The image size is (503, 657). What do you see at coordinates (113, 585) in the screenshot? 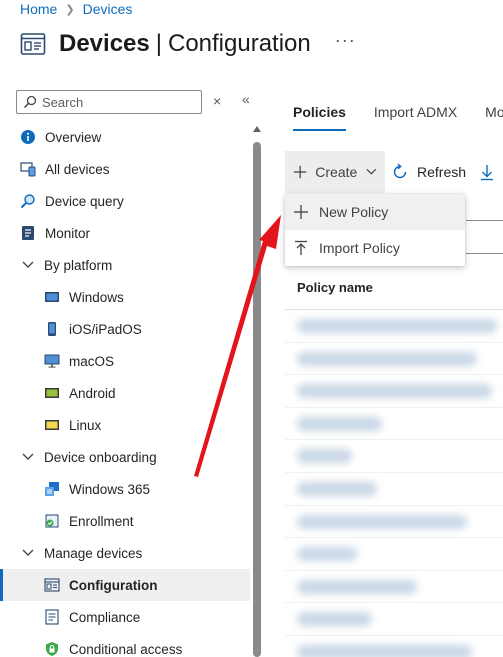
I see `sidebar-item-label: Configuration` at bounding box center [113, 585].